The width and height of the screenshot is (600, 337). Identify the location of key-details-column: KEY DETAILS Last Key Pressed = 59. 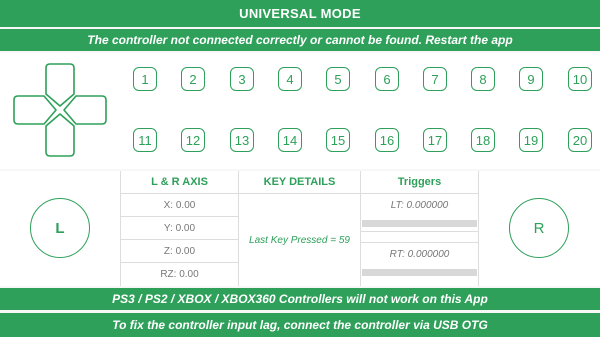
(299, 228).